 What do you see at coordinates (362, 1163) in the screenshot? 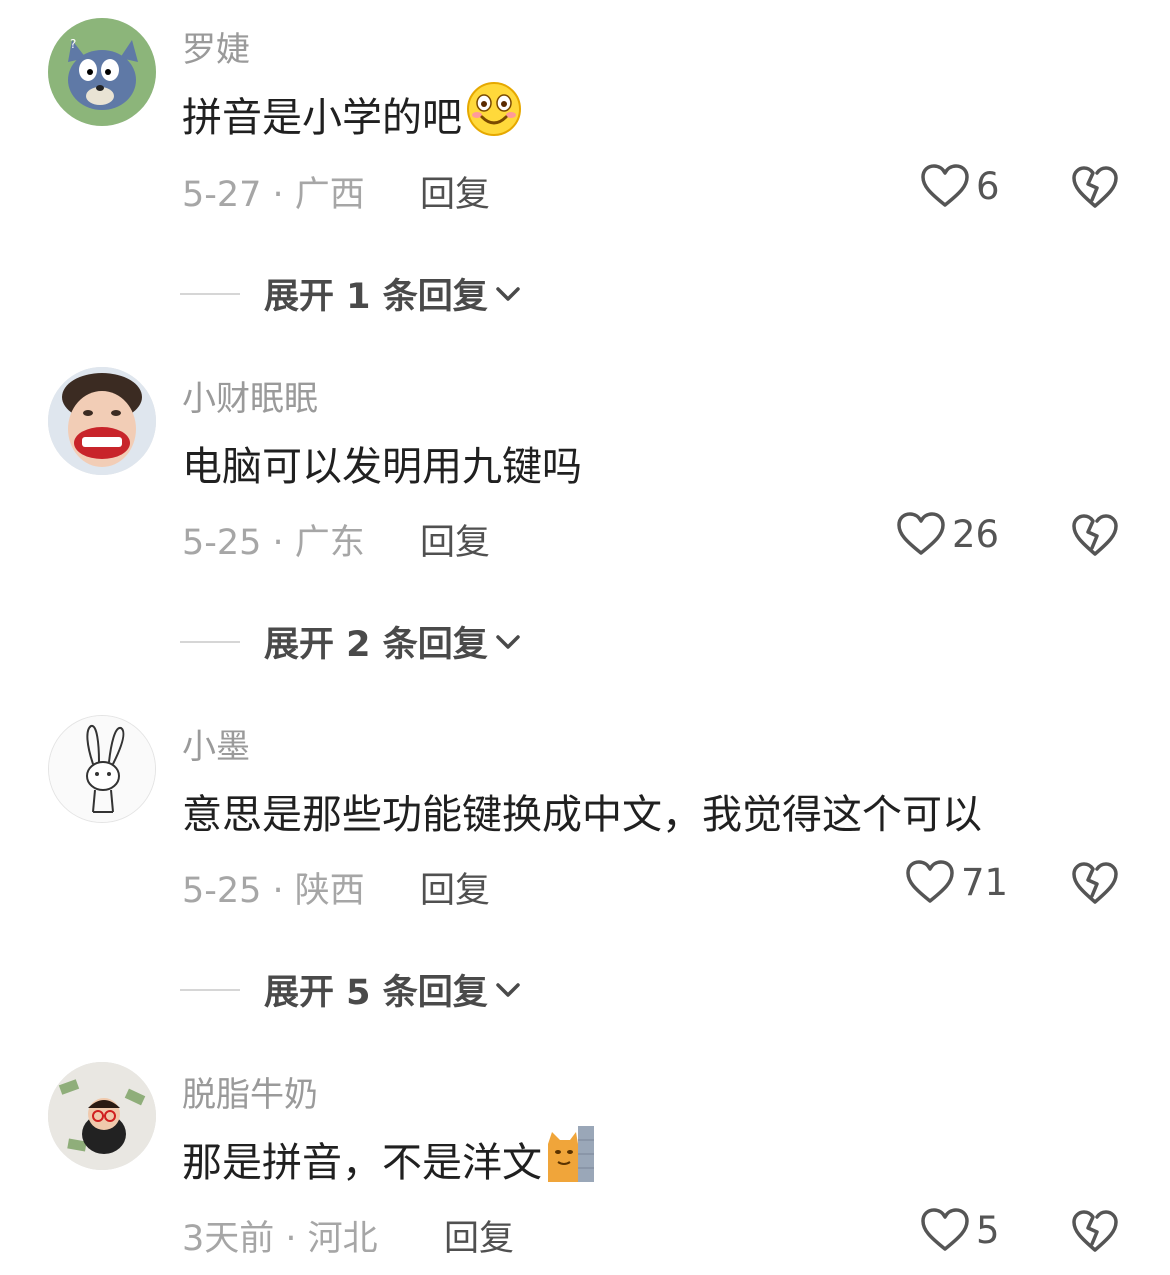
I see `comment-text-body: 那是拼音，不是洋文` at bounding box center [362, 1163].